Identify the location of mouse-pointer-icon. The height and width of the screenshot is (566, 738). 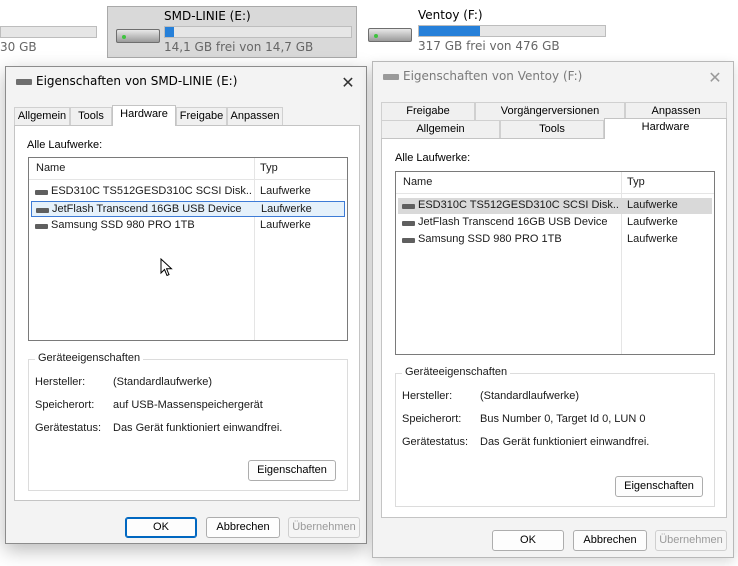
(166, 267).